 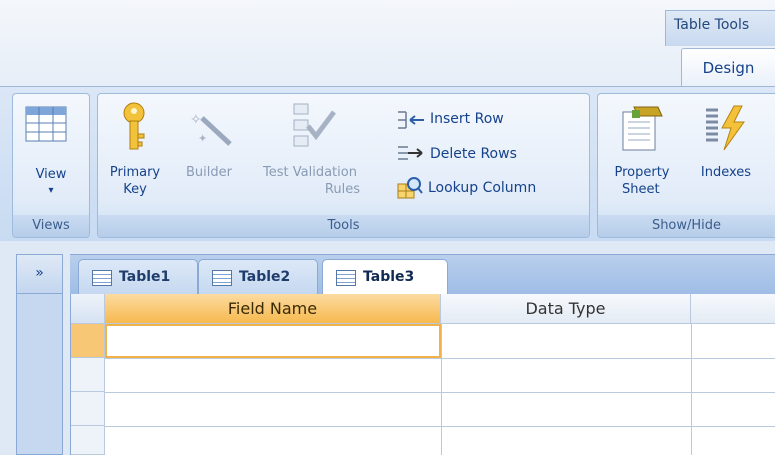 What do you see at coordinates (51, 152) in the screenshot?
I see `view-button: View ▾` at bounding box center [51, 152].